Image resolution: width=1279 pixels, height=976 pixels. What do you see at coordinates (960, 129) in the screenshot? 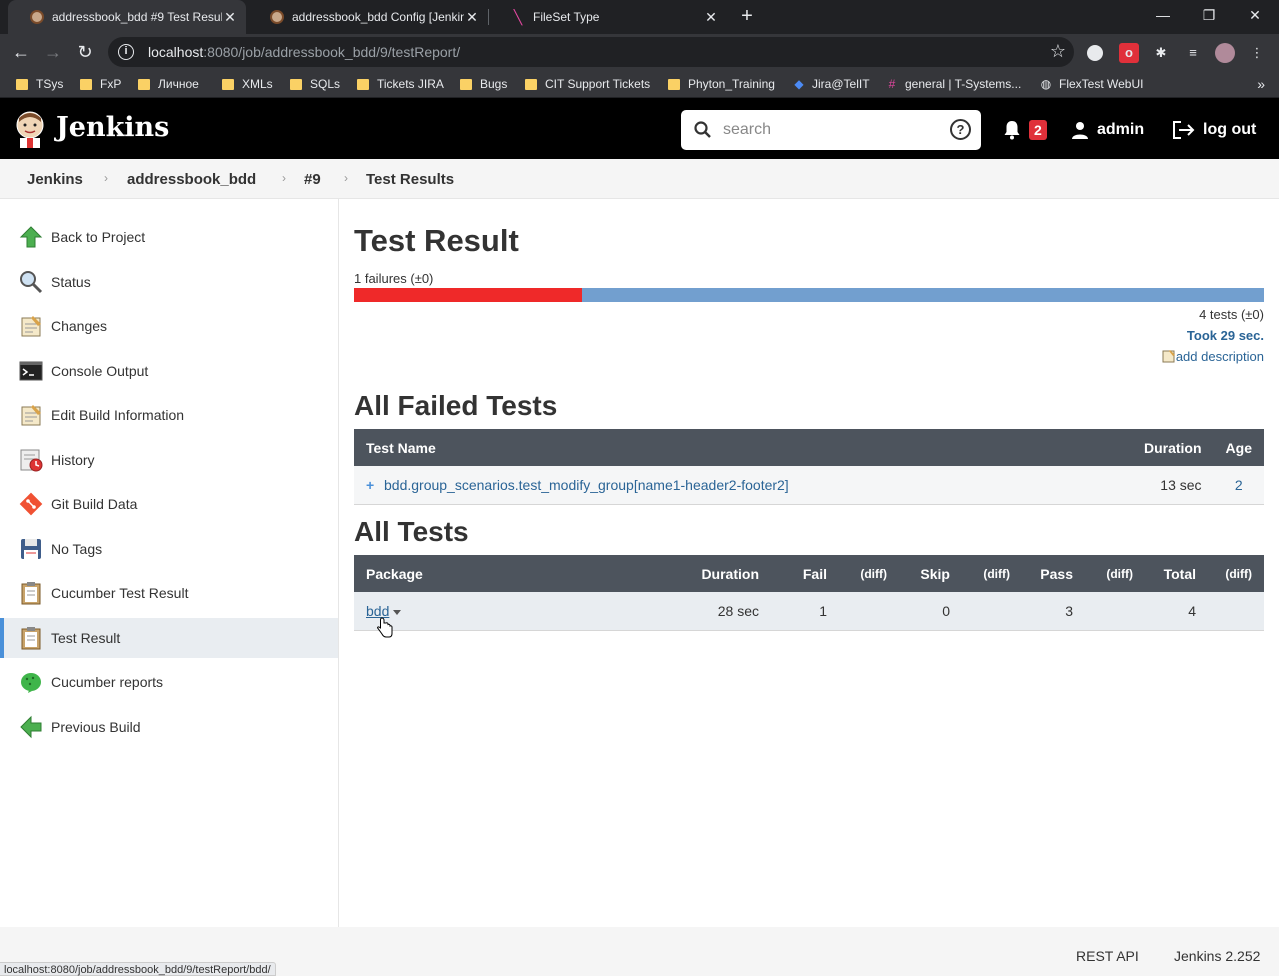
I see `help-icon: ?` at bounding box center [960, 129].